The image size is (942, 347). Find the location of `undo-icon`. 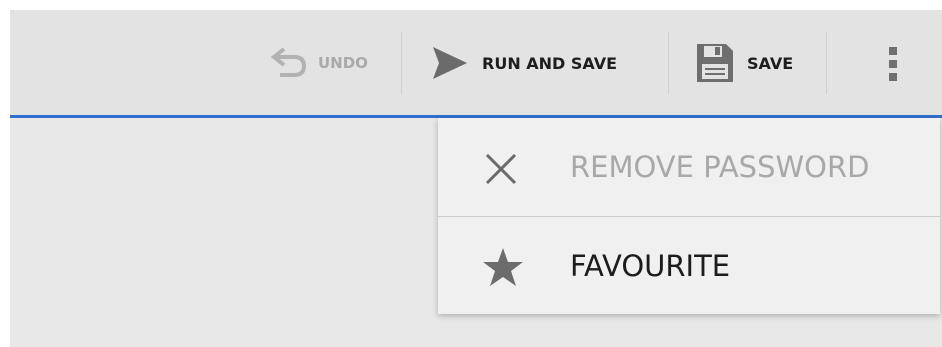

undo-icon is located at coordinates (289, 63).